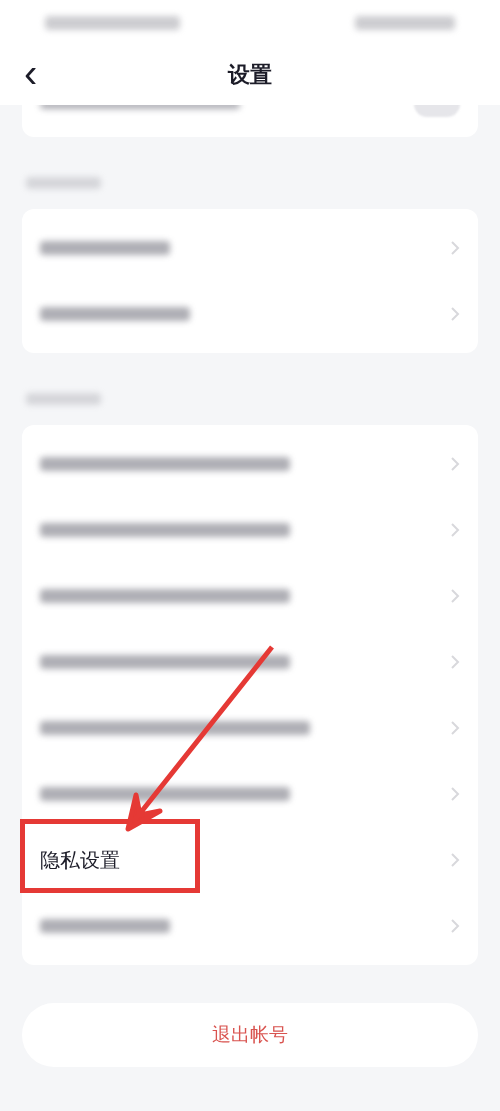 This screenshot has width=500, height=1111. I want to click on settings-item: 隐私设置, so click(80, 860).